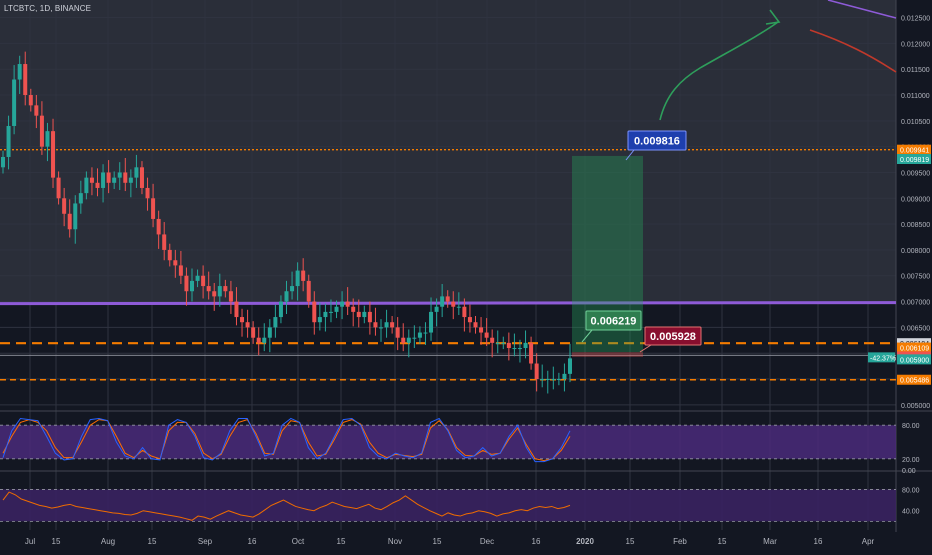 The width and height of the screenshot is (932, 555). Describe the element at coordinates (915, 303) in the screenshot. I see `price-tick: 0.007000` at that location.